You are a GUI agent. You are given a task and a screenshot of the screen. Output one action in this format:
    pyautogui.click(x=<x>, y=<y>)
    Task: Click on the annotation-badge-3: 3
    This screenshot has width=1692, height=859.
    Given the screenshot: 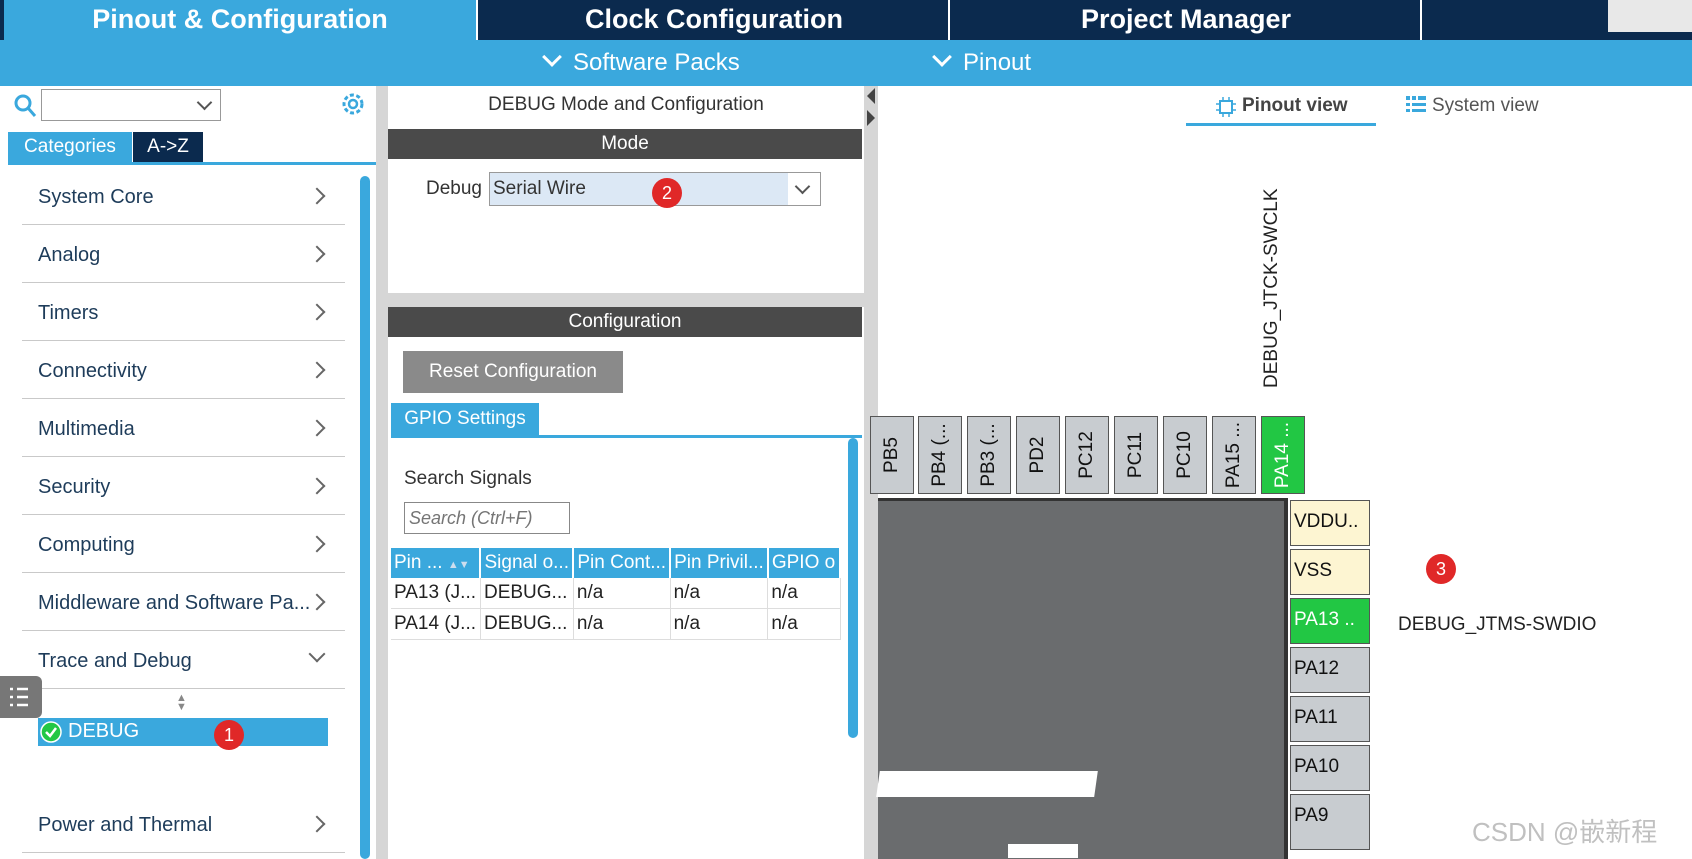 What is the action you would take?
    pyautogui.click(x=1441, y=569)
    